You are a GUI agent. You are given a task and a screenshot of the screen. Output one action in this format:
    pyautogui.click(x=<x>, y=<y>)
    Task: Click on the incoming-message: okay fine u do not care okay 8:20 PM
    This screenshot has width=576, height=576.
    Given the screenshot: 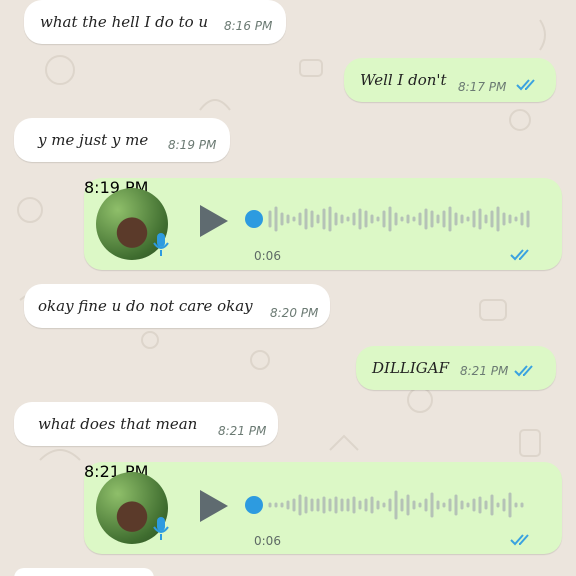 What is the action you would take?
    pyautogui.click(x=177, y=306)
    